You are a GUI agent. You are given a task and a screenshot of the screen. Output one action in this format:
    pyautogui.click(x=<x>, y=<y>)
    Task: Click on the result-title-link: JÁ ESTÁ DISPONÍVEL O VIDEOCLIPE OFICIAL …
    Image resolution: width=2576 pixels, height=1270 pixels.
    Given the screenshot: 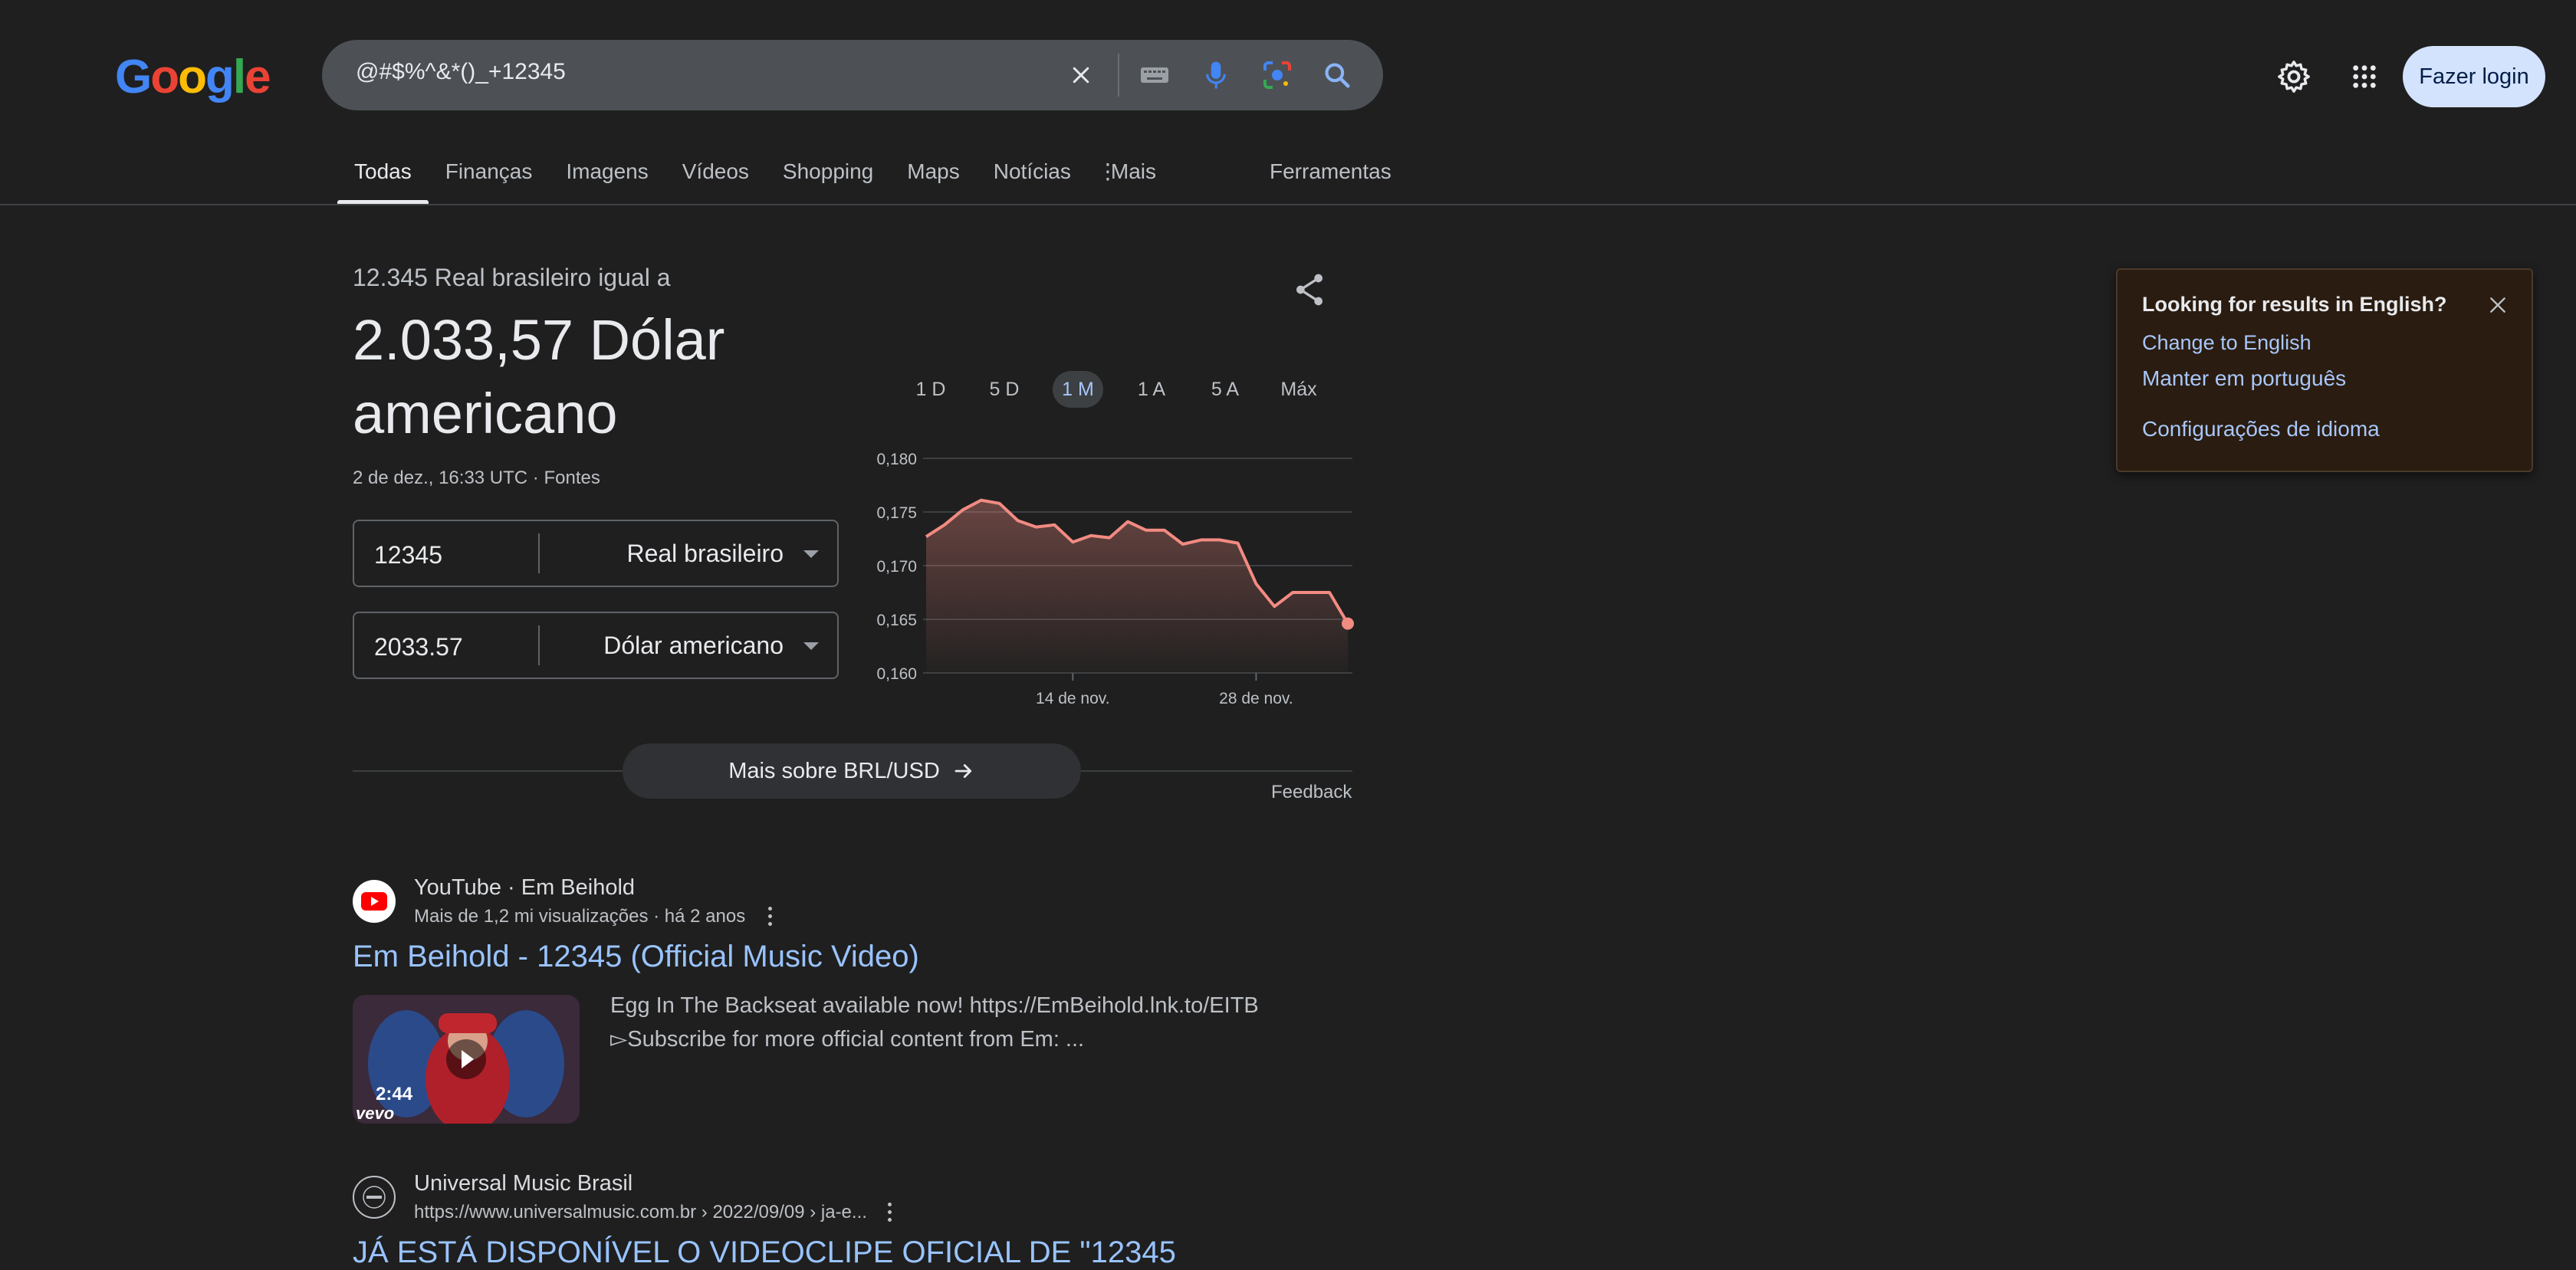 What is the action you would take?
    pyautogui.click(x=764, y=1253)
    